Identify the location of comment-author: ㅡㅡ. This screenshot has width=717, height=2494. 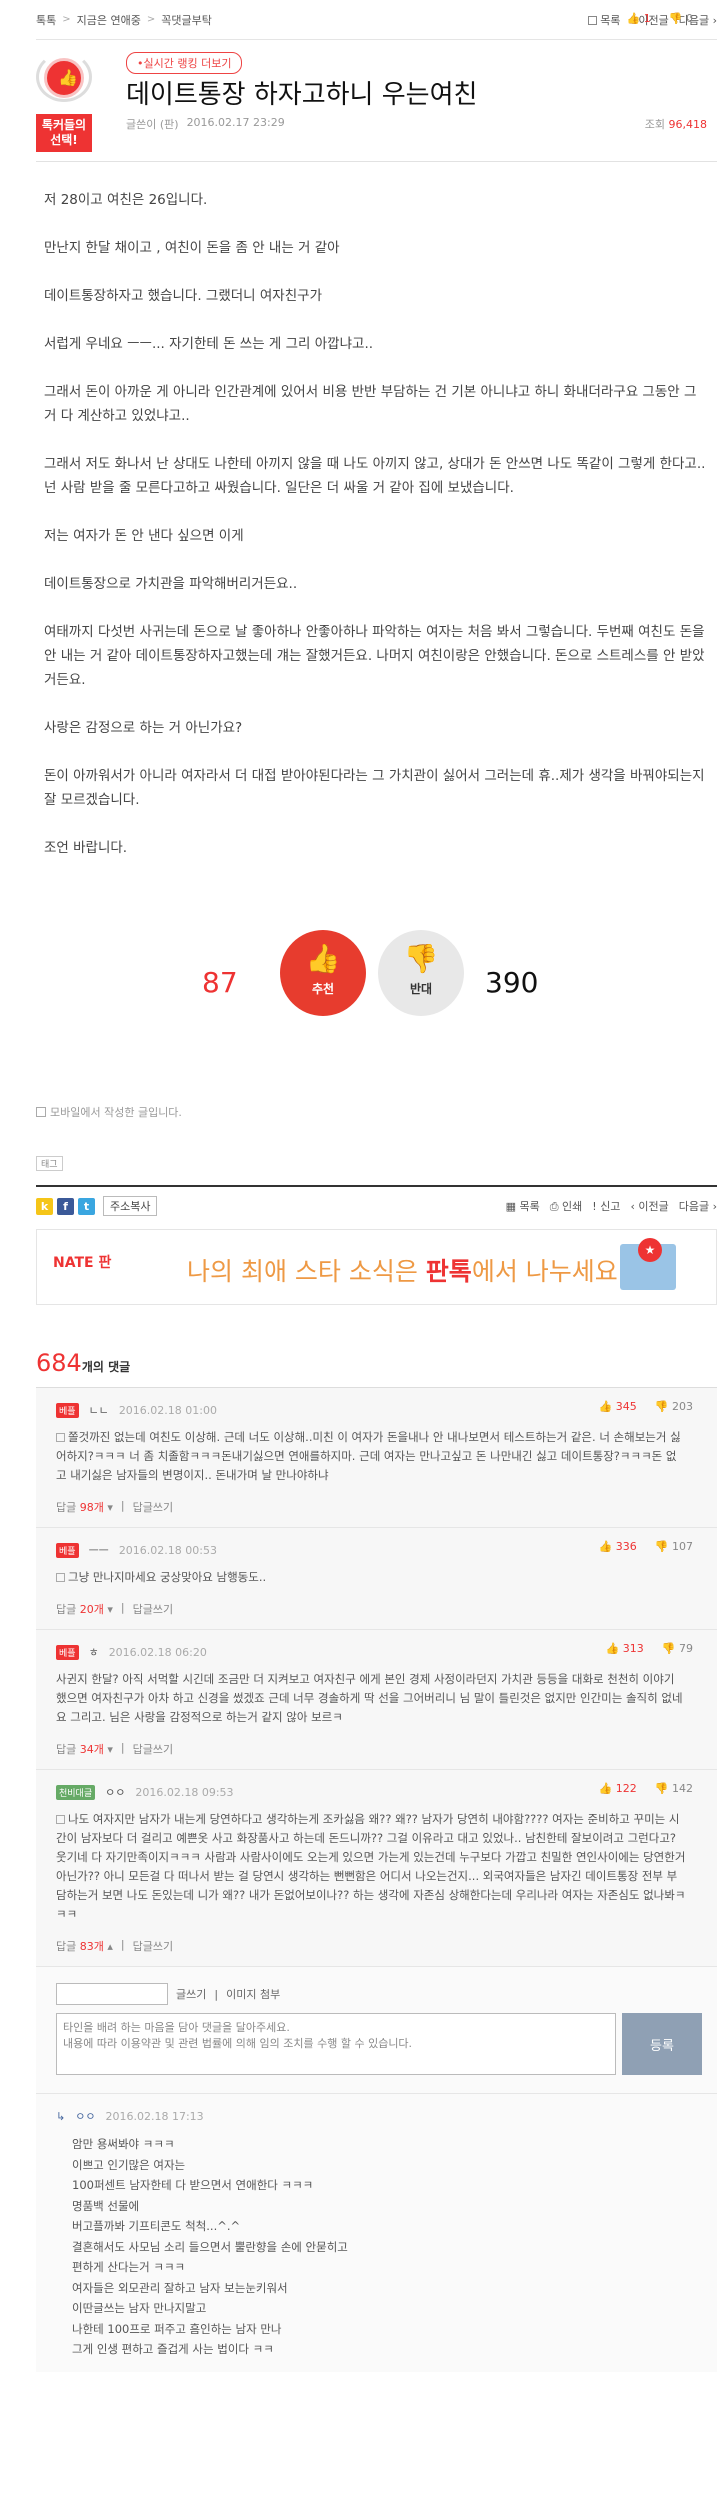
(98, 1550).